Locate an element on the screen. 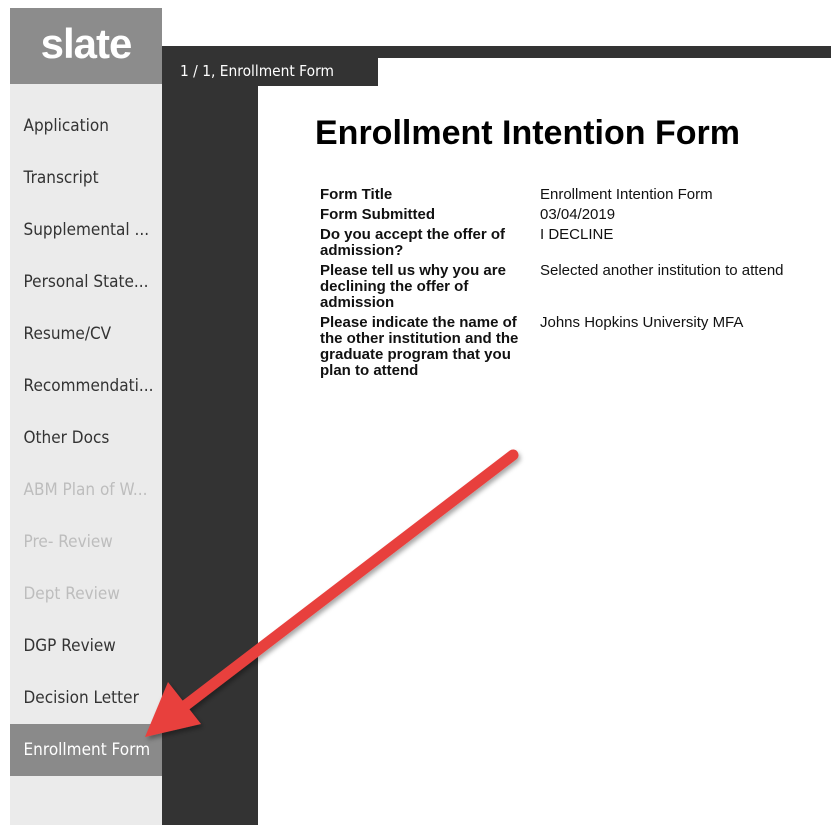 This screenshot has width=831, height=825. slate-logo: slate is located at coordinates (86, 46).